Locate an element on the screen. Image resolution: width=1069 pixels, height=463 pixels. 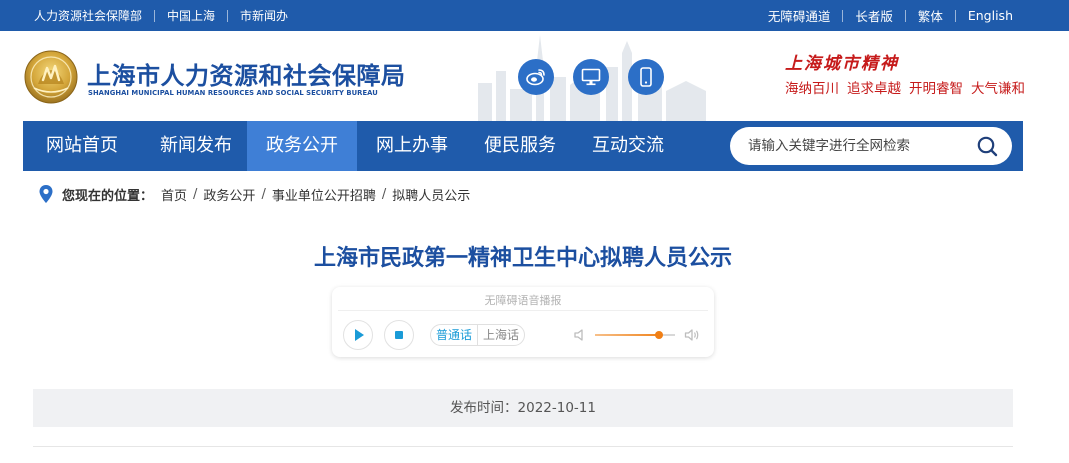
link-english: English is located at coordinates (990, 15).